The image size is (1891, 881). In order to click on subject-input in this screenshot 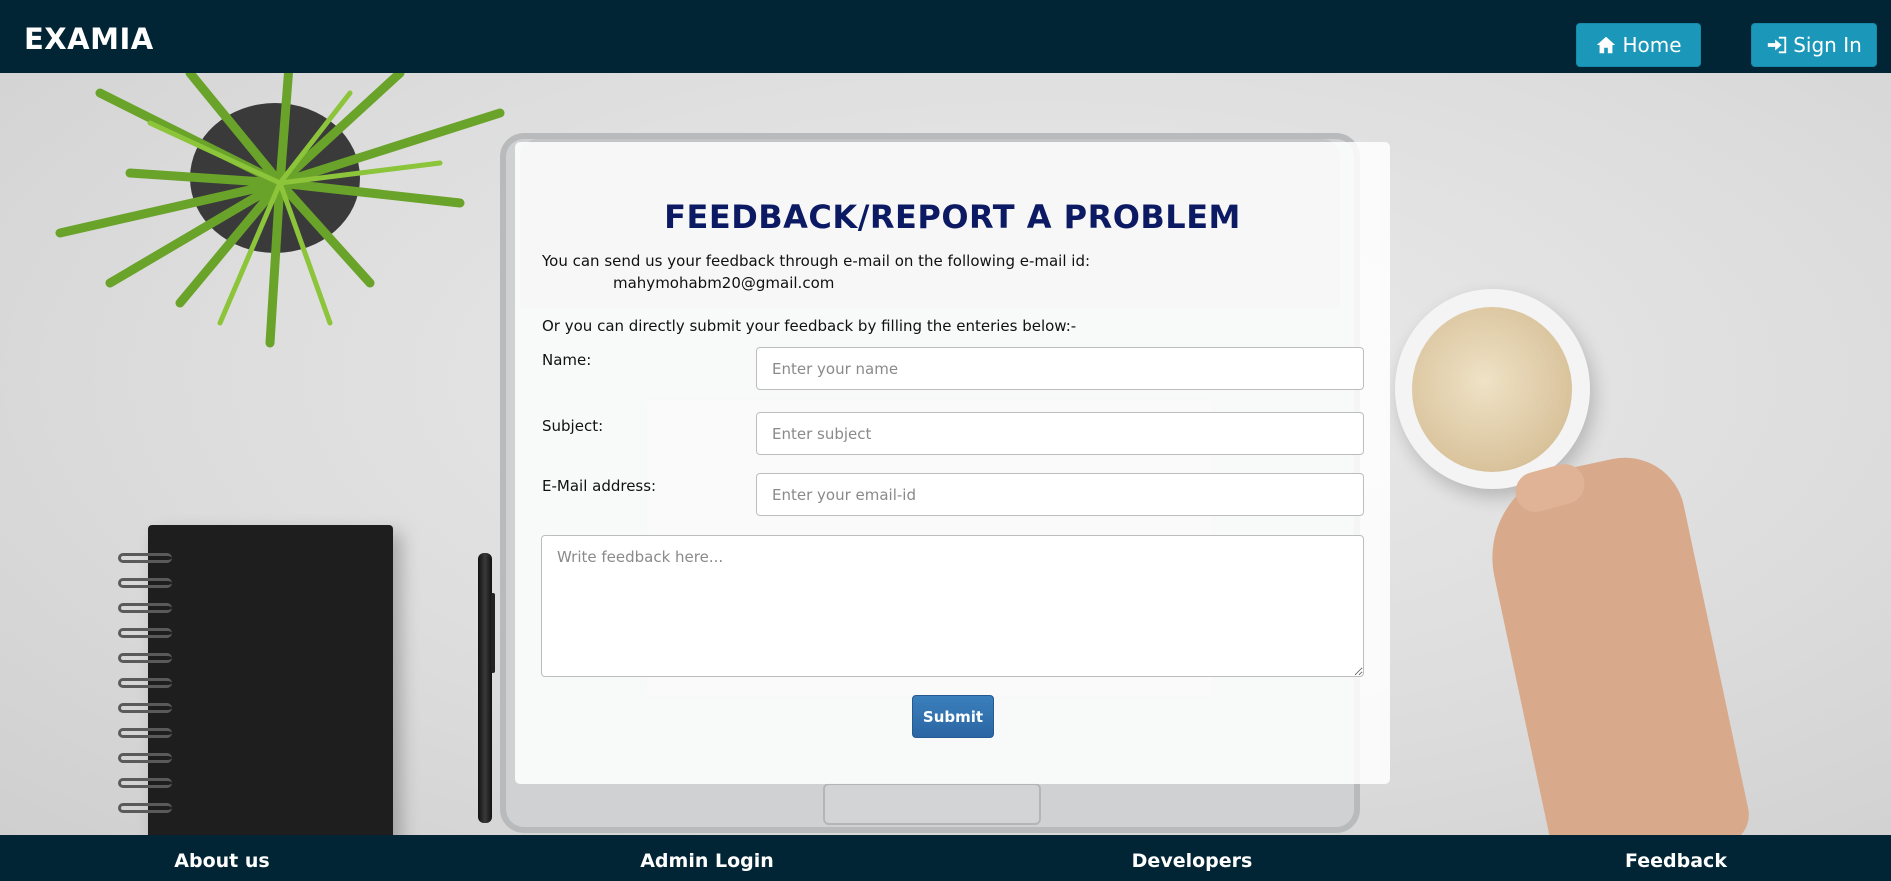, I will do `click(1060, 433)`.